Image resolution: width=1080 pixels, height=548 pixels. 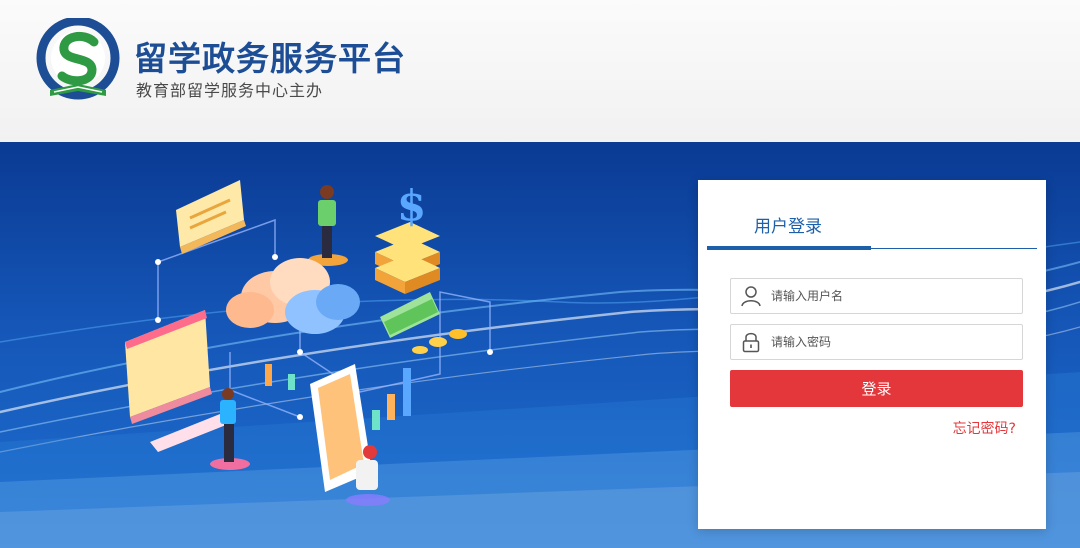 I want to click on password-field, so click(x=876, y=342).